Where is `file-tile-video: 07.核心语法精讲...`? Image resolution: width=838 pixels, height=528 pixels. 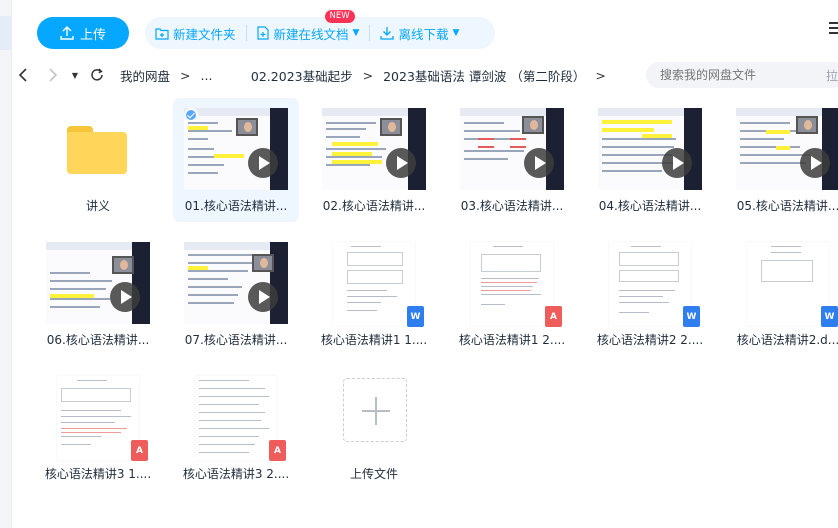 file-tile-video: 07.核心语法精讲... is located at coordinates (236, 294).